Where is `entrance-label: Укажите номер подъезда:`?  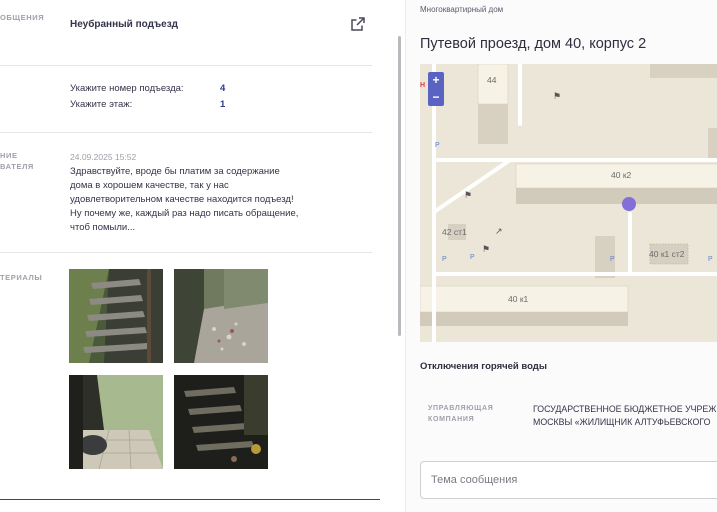 entrance-label: Укажите номер подъезда: is located at coordinates (127, 88).